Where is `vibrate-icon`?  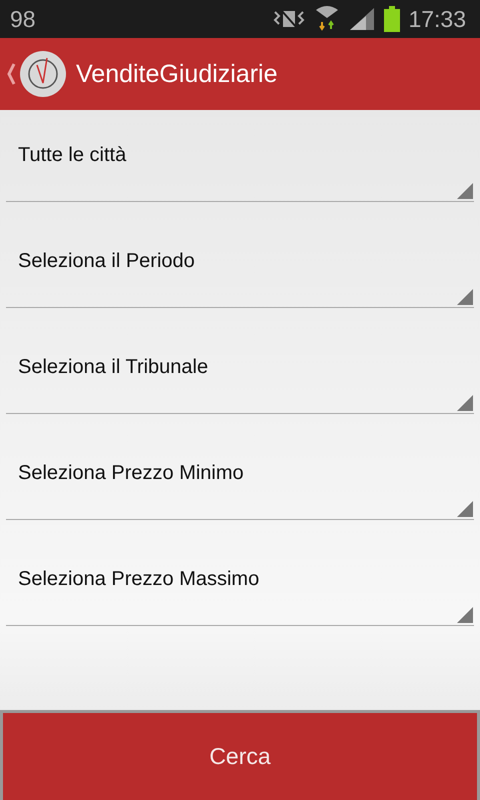
vibrate-icon is located at coordinates (289, 19).